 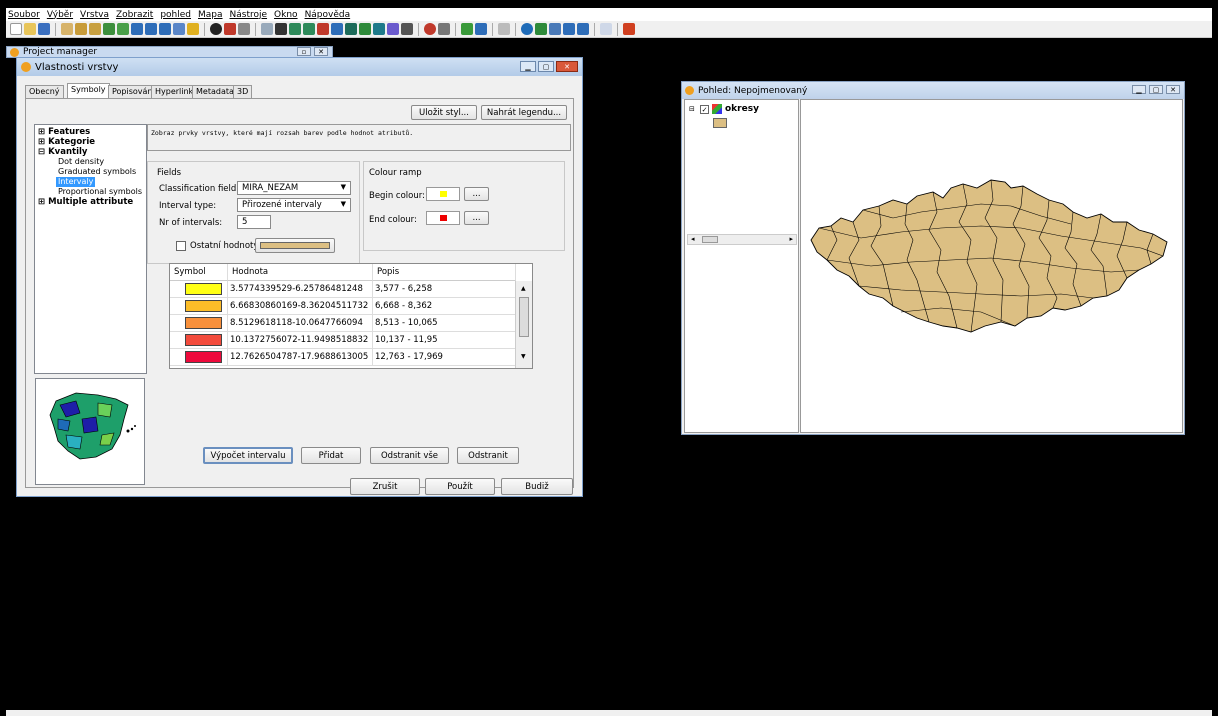 What do you see at coordinates (300, 323) in the screenshot?
I see `value-cell: 8.5129618118-10.0647766094` at bounding box center [300, 323].